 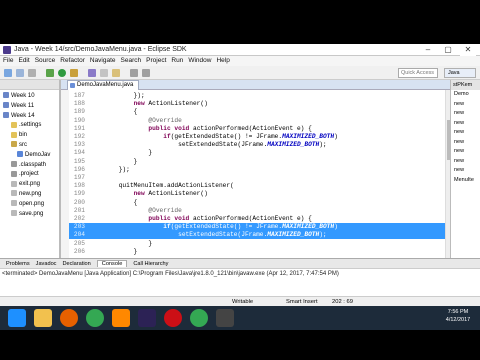 I want to click on code-line: 206 }, so click(x=257, y=252).